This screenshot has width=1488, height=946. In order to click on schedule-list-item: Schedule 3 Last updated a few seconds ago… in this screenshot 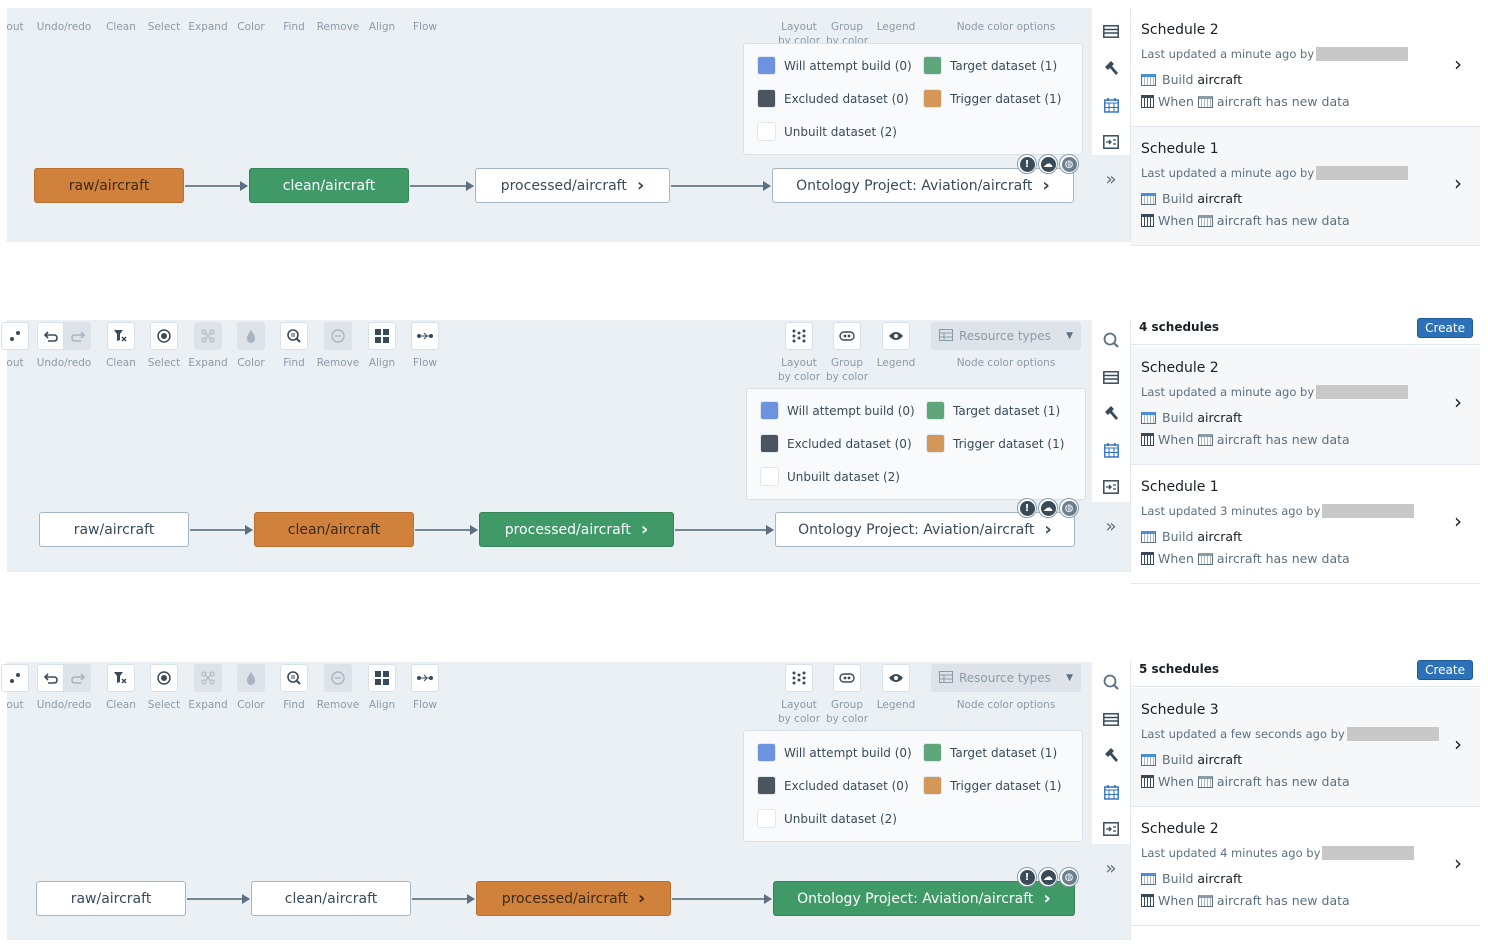, I will do `click(1305, 747)`.